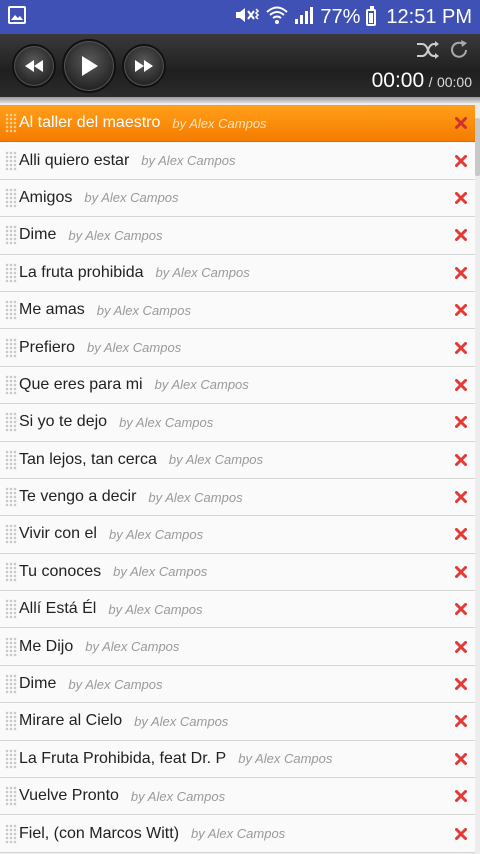 The image size is (480, 854). Describe the element at coordinates (237, 161) in the screenshot. I see `playlist-row: Alli quiero estar by Alex Campos` at that location.